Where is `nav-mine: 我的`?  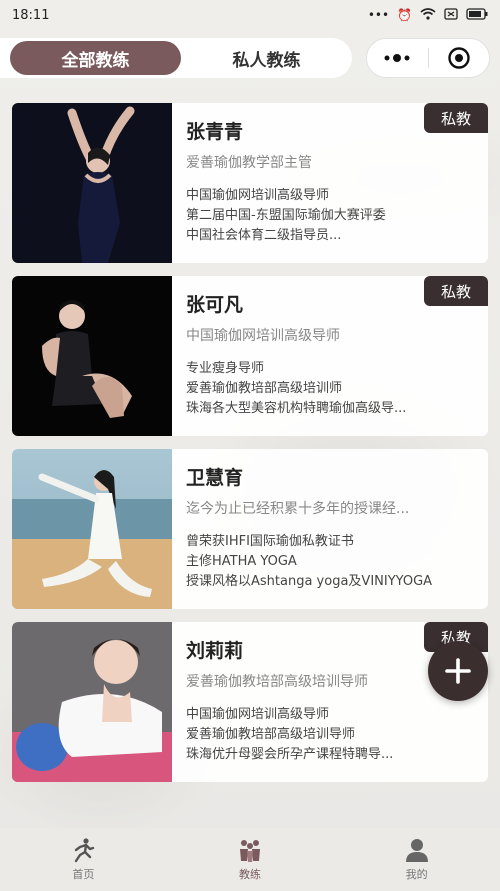 nav-mine: 我的 is located at coordinates (416, 859).